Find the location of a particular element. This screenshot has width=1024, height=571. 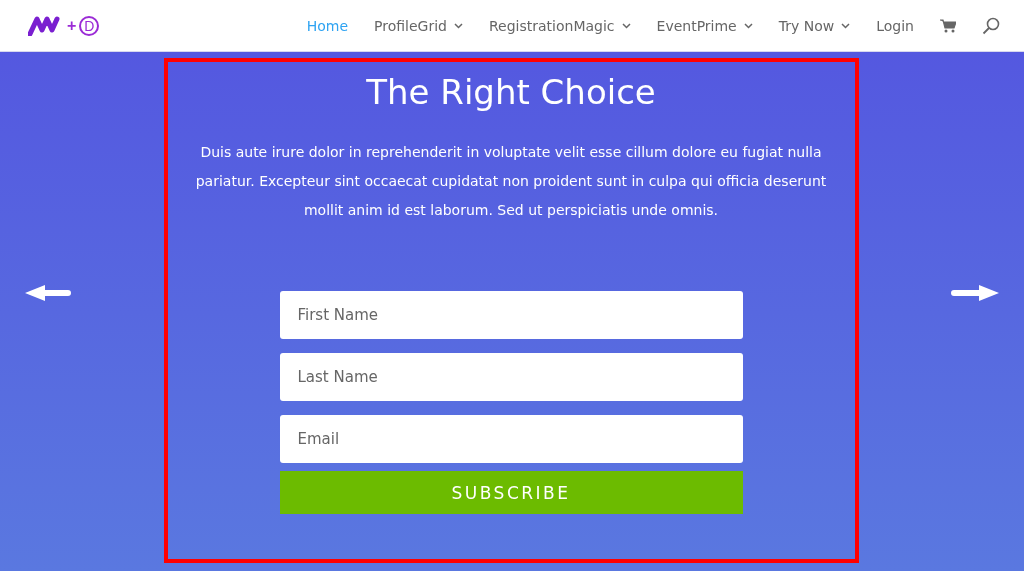

nav-link: Try Now is located at coordinates (814, 25).